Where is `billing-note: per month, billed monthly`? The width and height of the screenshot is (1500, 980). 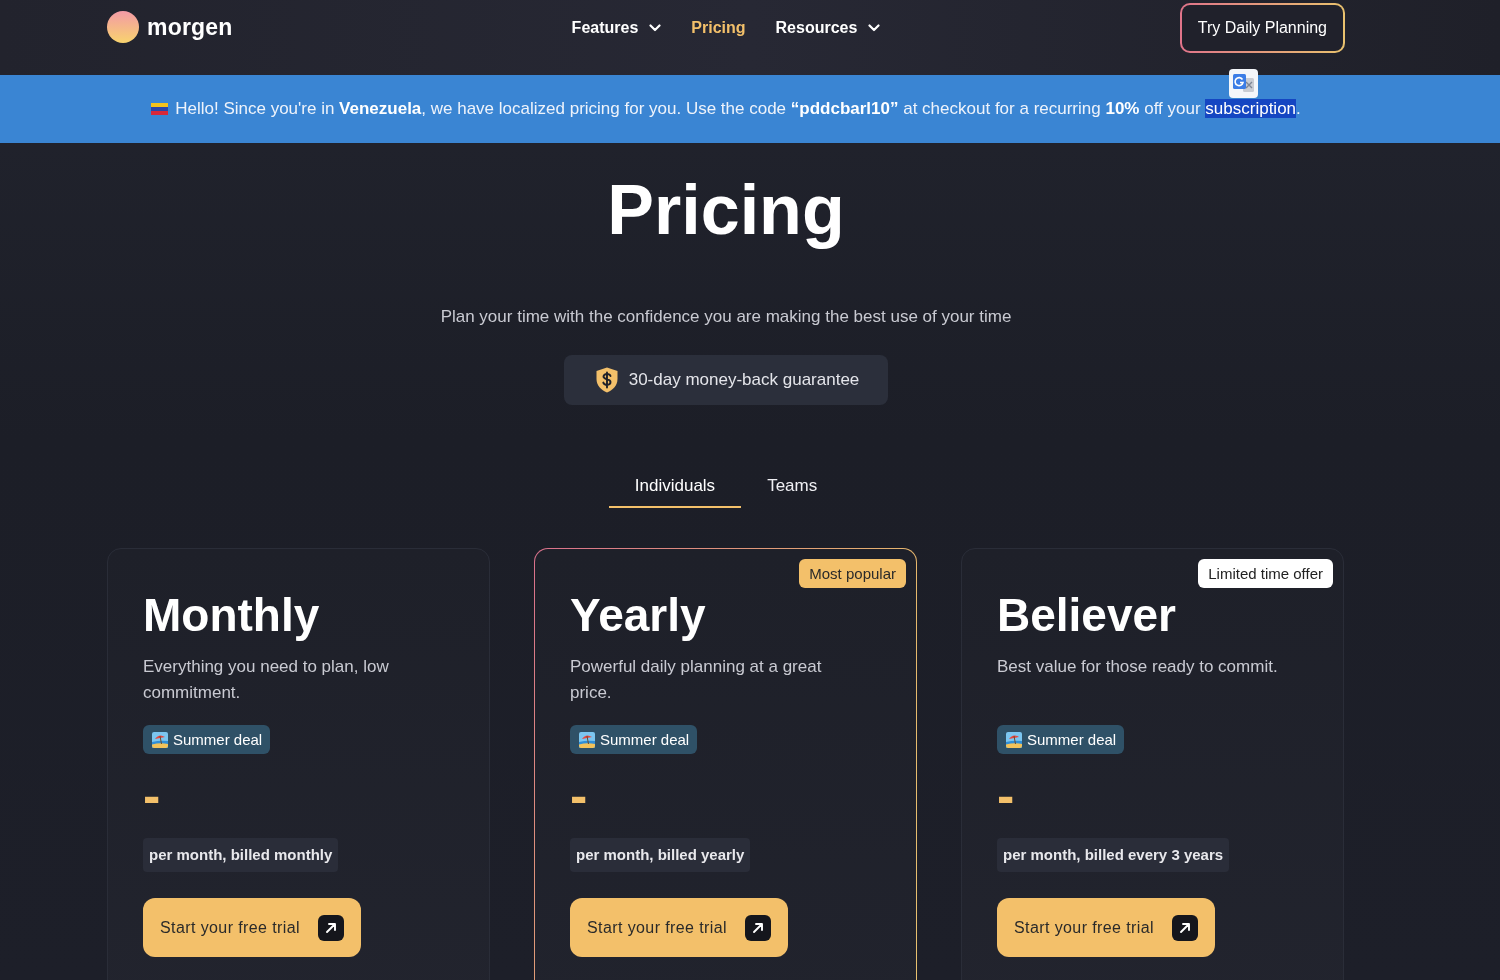 billing-note: per month, billed monthly is located at coordinates (241, 855).